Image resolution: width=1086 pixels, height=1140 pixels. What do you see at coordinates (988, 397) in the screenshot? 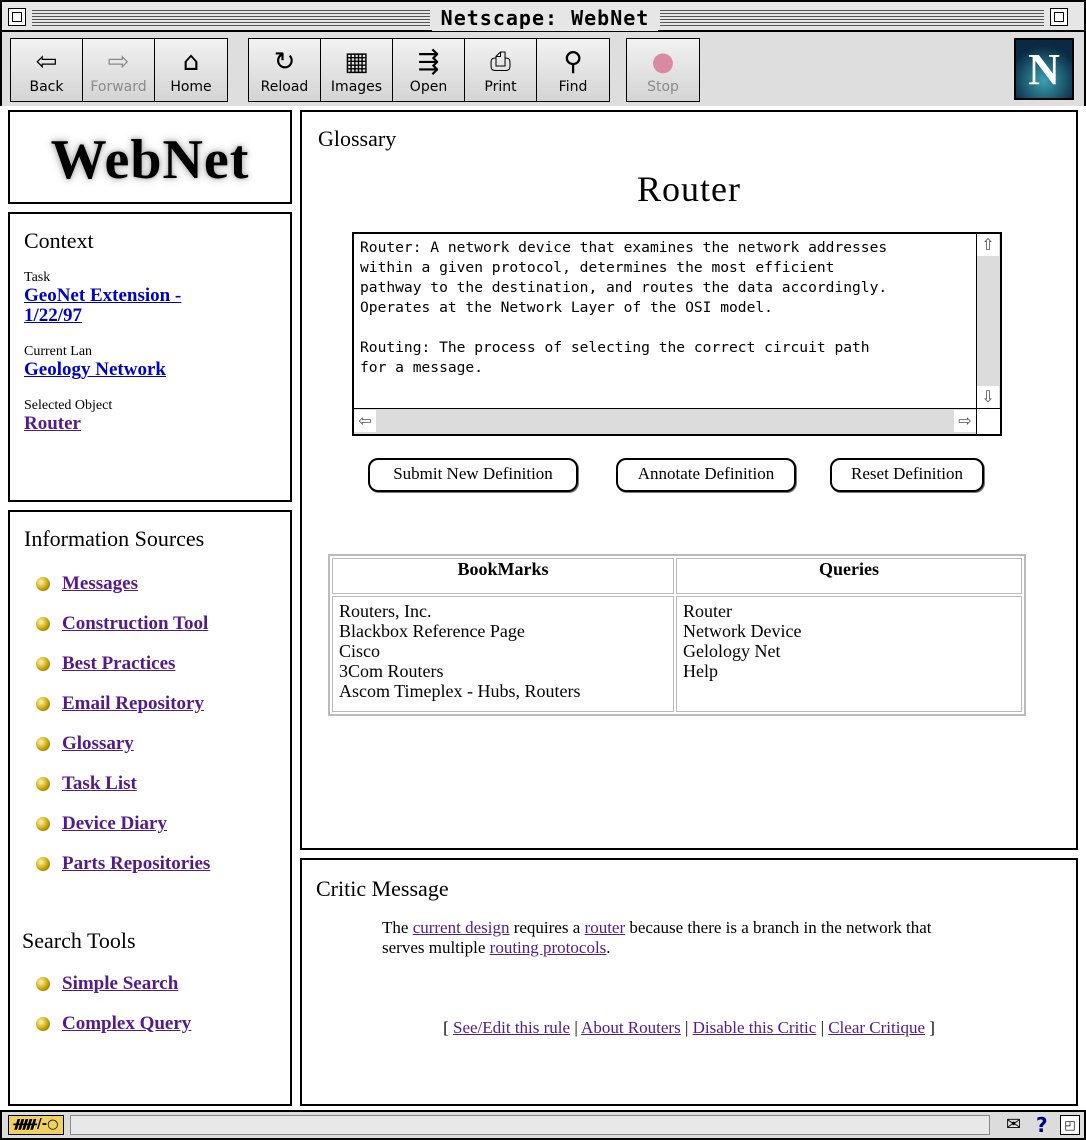
I see `scroll-down-icon: ⇩` at bounding box center [988, 397].